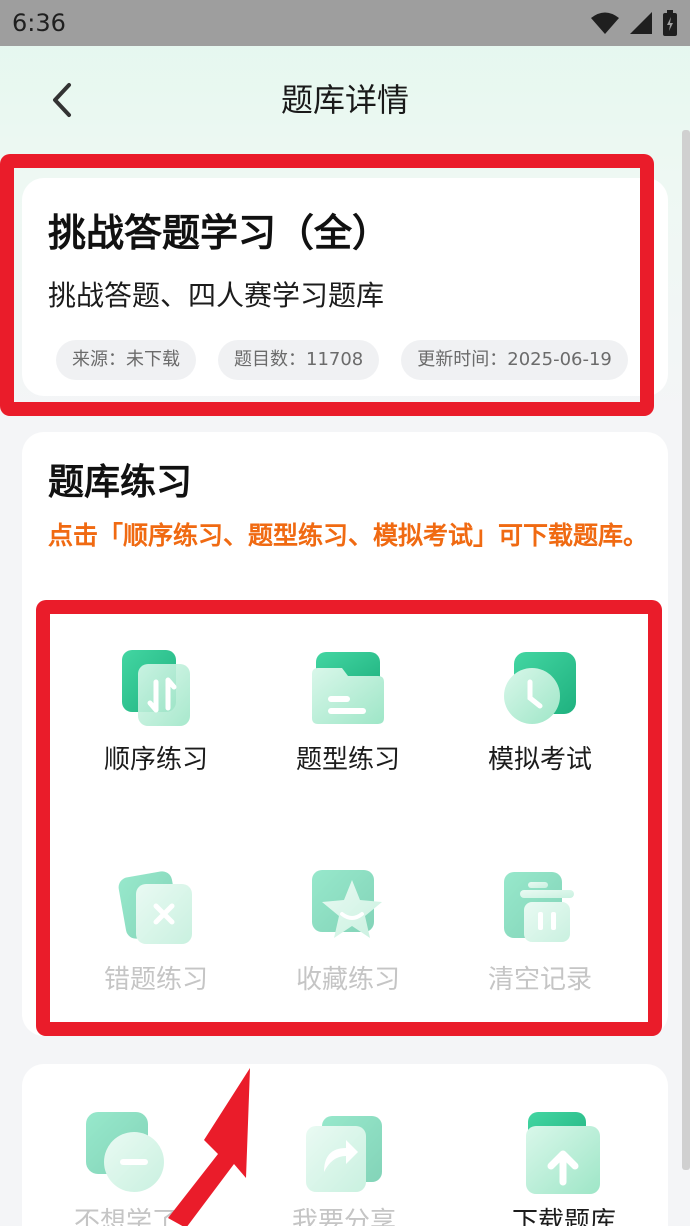 Image resolution: width=690 pixels, height=1226 pixels. I want to click on clear-records-label: 清空记录, so click(539, 980).